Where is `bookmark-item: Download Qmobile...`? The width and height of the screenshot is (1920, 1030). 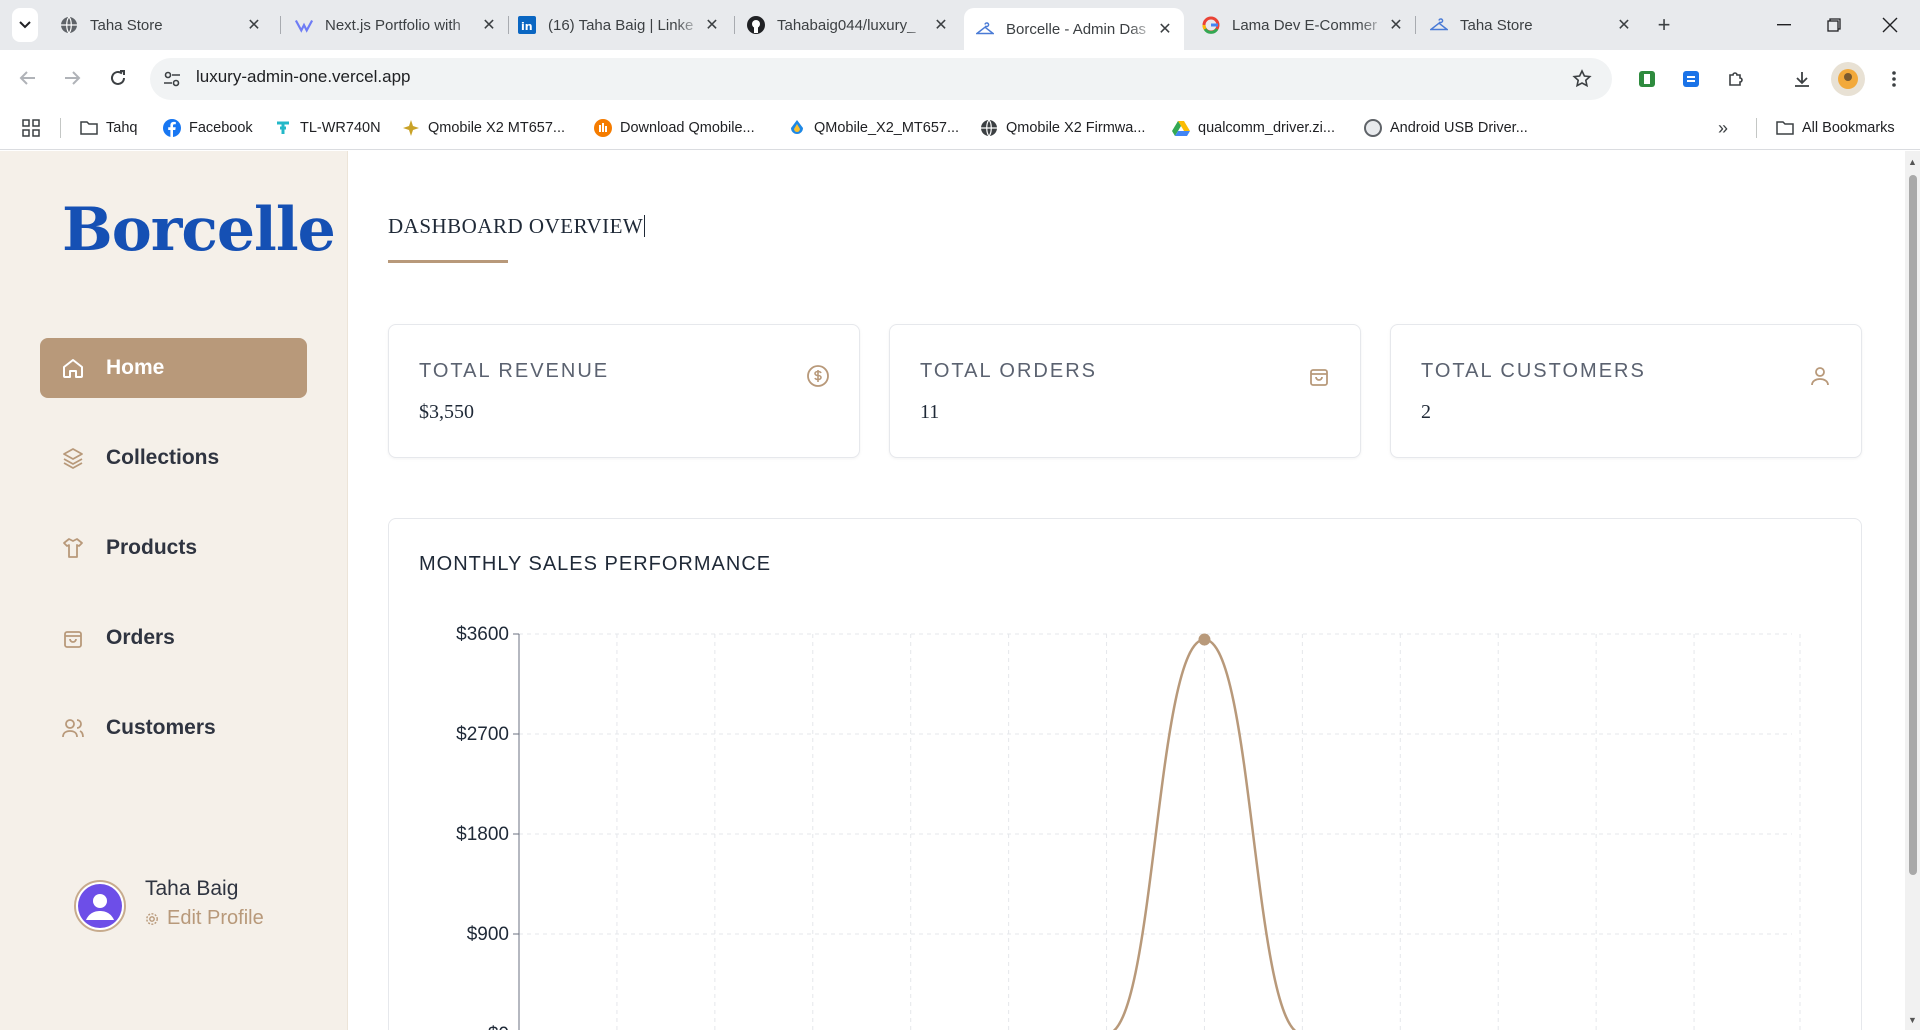 bookmark-item: Download Qmobile... is located at coordinates (674, 128).